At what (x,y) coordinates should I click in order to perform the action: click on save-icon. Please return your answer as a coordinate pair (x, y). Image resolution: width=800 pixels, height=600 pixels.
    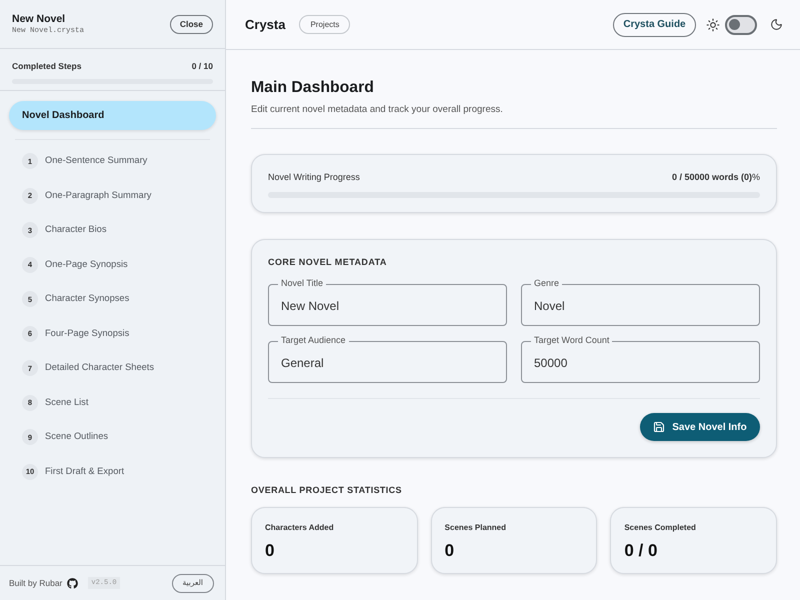
    Looking at the image, I should click on (659, 427).